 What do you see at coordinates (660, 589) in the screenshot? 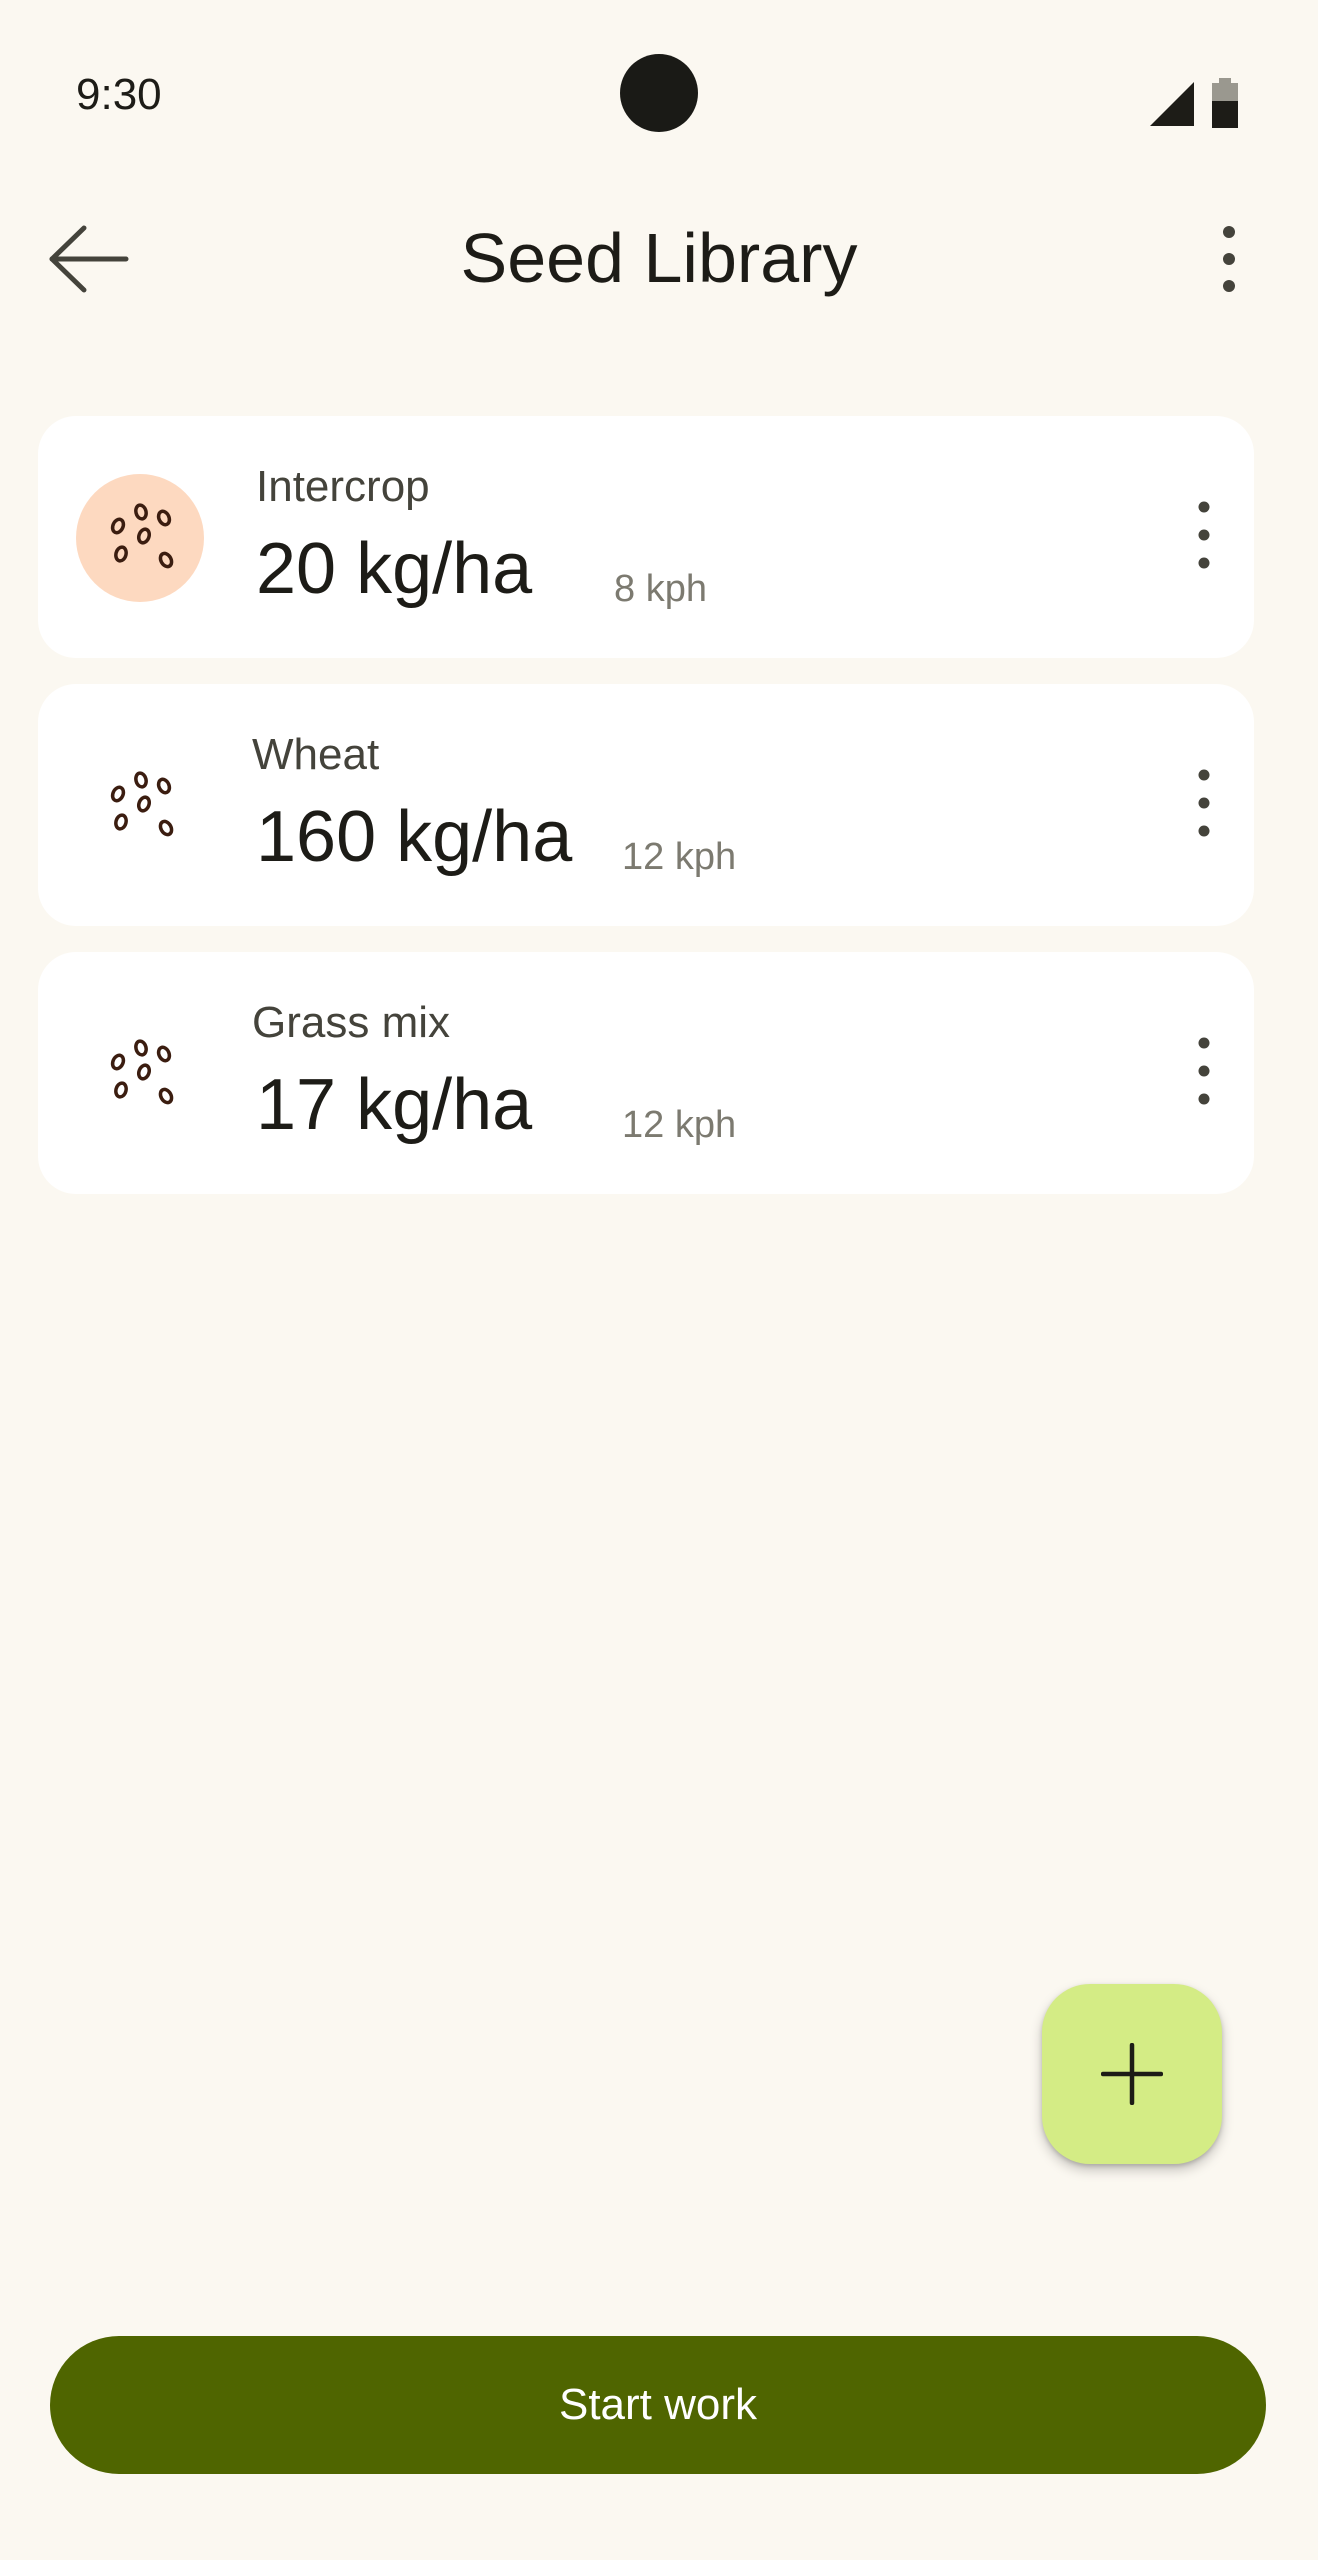
I see `seed-speed: 8 kph` at bounding box center [660, 589].